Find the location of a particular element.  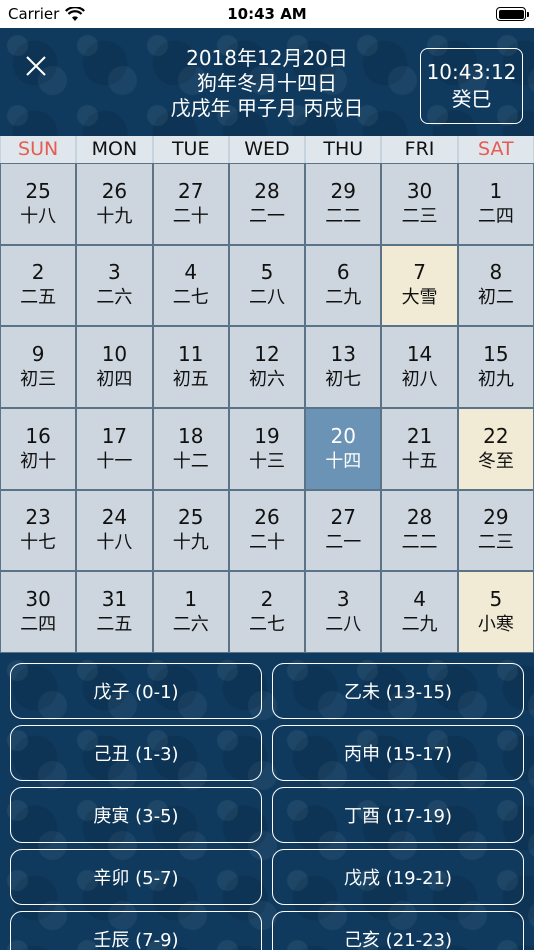

lunar-day: 初十 is located at coordinates (38, 461).